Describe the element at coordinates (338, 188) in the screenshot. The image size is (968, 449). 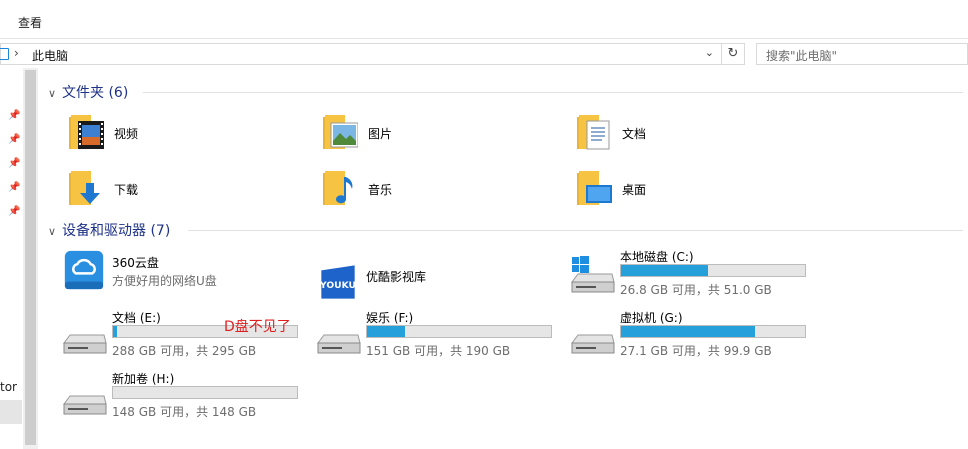
I see `music-folder-icon` at that location.